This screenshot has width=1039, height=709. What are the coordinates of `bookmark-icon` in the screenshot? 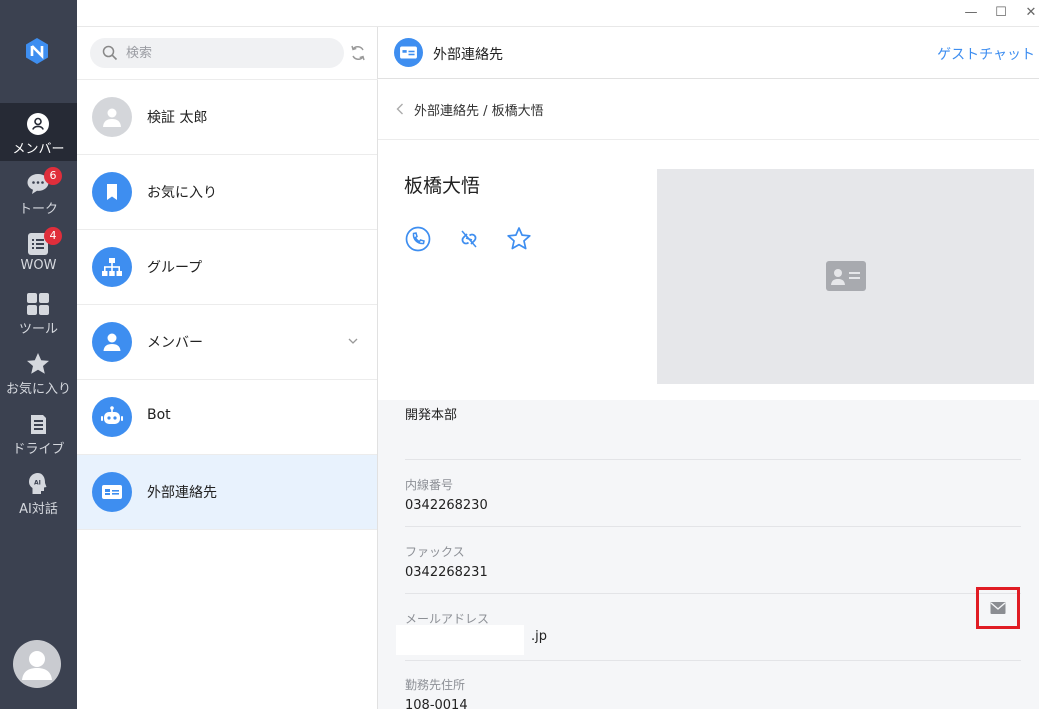 It's located at (112, 192).